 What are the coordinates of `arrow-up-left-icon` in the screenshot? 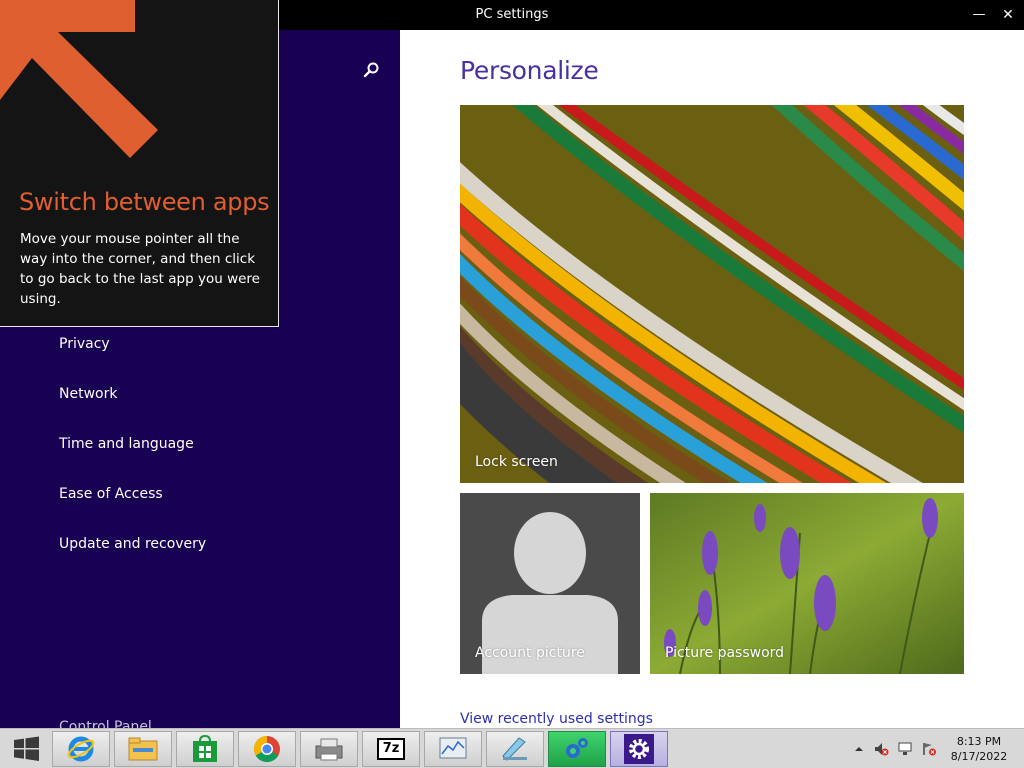 It's located at (79, 79).